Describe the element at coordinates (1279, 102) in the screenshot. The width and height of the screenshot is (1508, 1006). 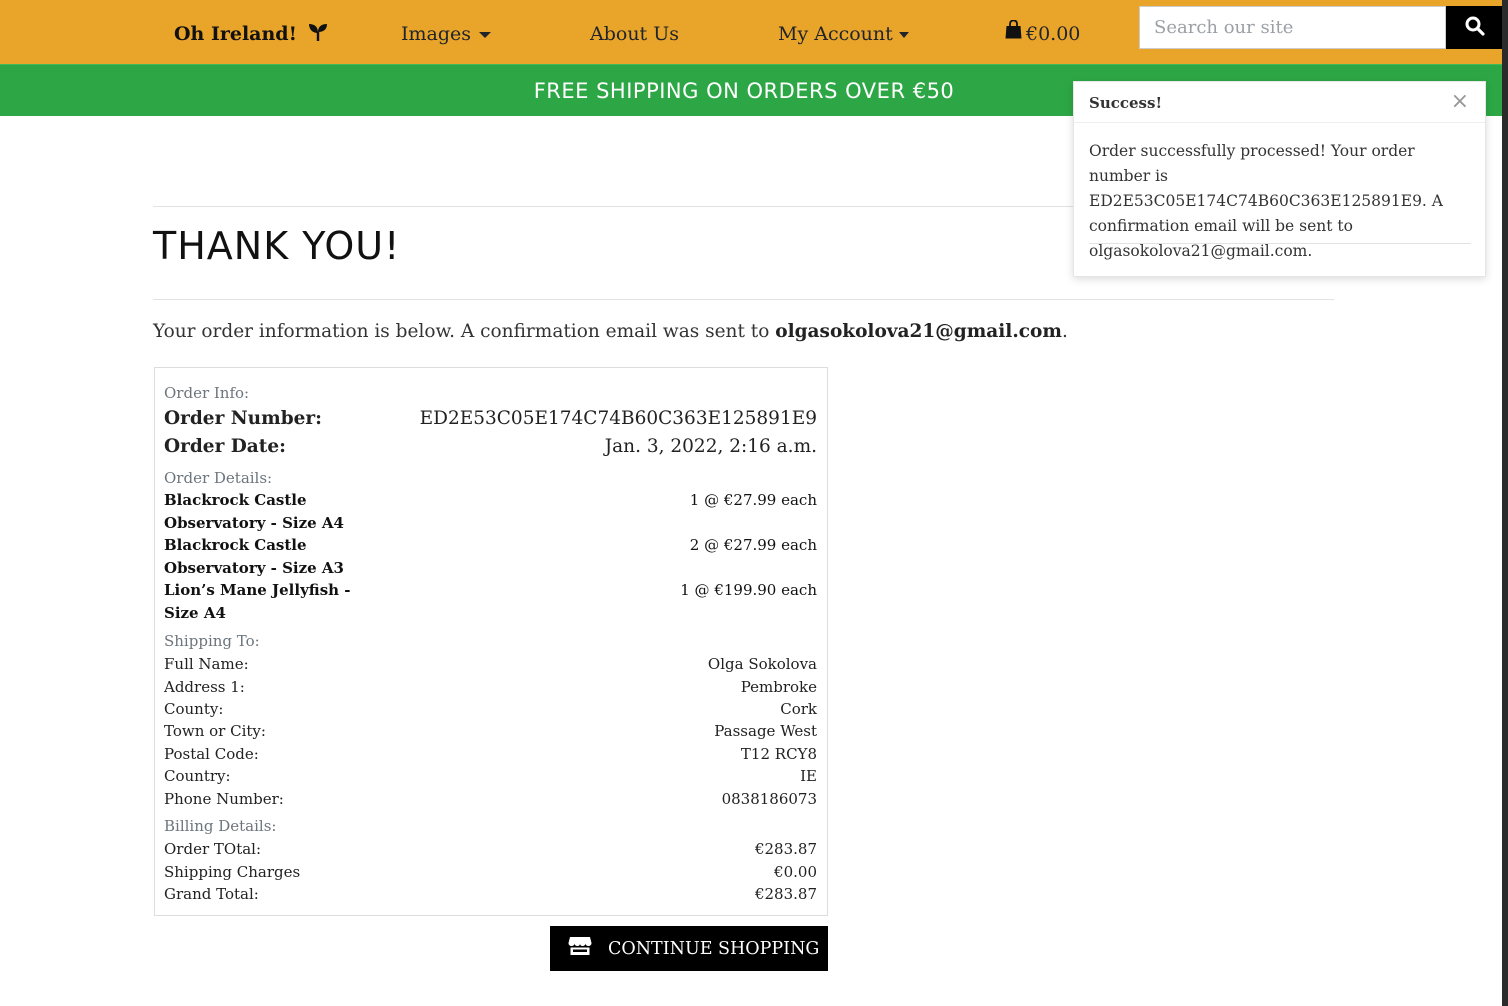
I see `toast-header: Success! ×` at that location.